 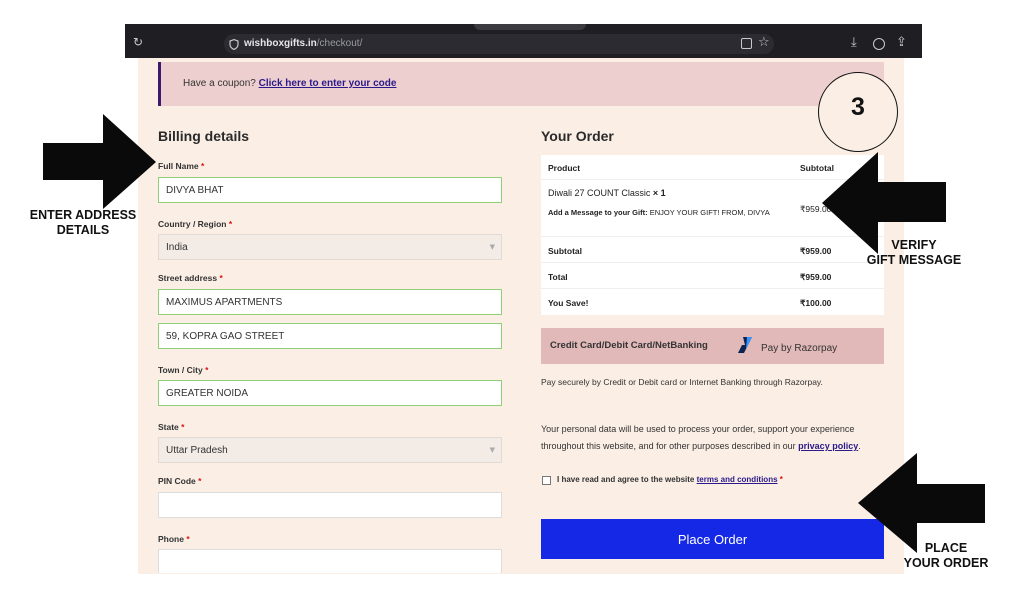 I want to click on arrow-left-icon, so click(x=921, y=503).